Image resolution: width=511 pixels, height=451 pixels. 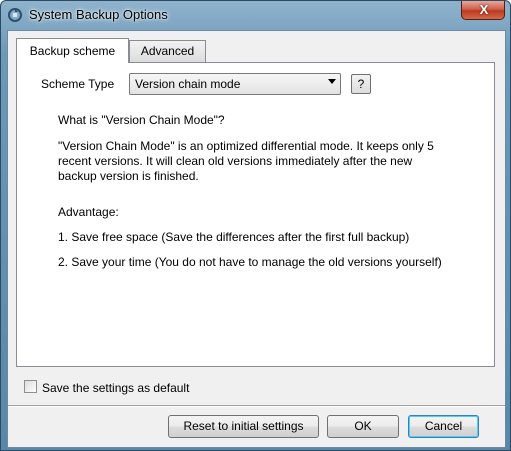 What do you see at coordinates (128, 176) in the screenshot?
I see `description-line: backup version is finished.` at bounding box center [128, 176].